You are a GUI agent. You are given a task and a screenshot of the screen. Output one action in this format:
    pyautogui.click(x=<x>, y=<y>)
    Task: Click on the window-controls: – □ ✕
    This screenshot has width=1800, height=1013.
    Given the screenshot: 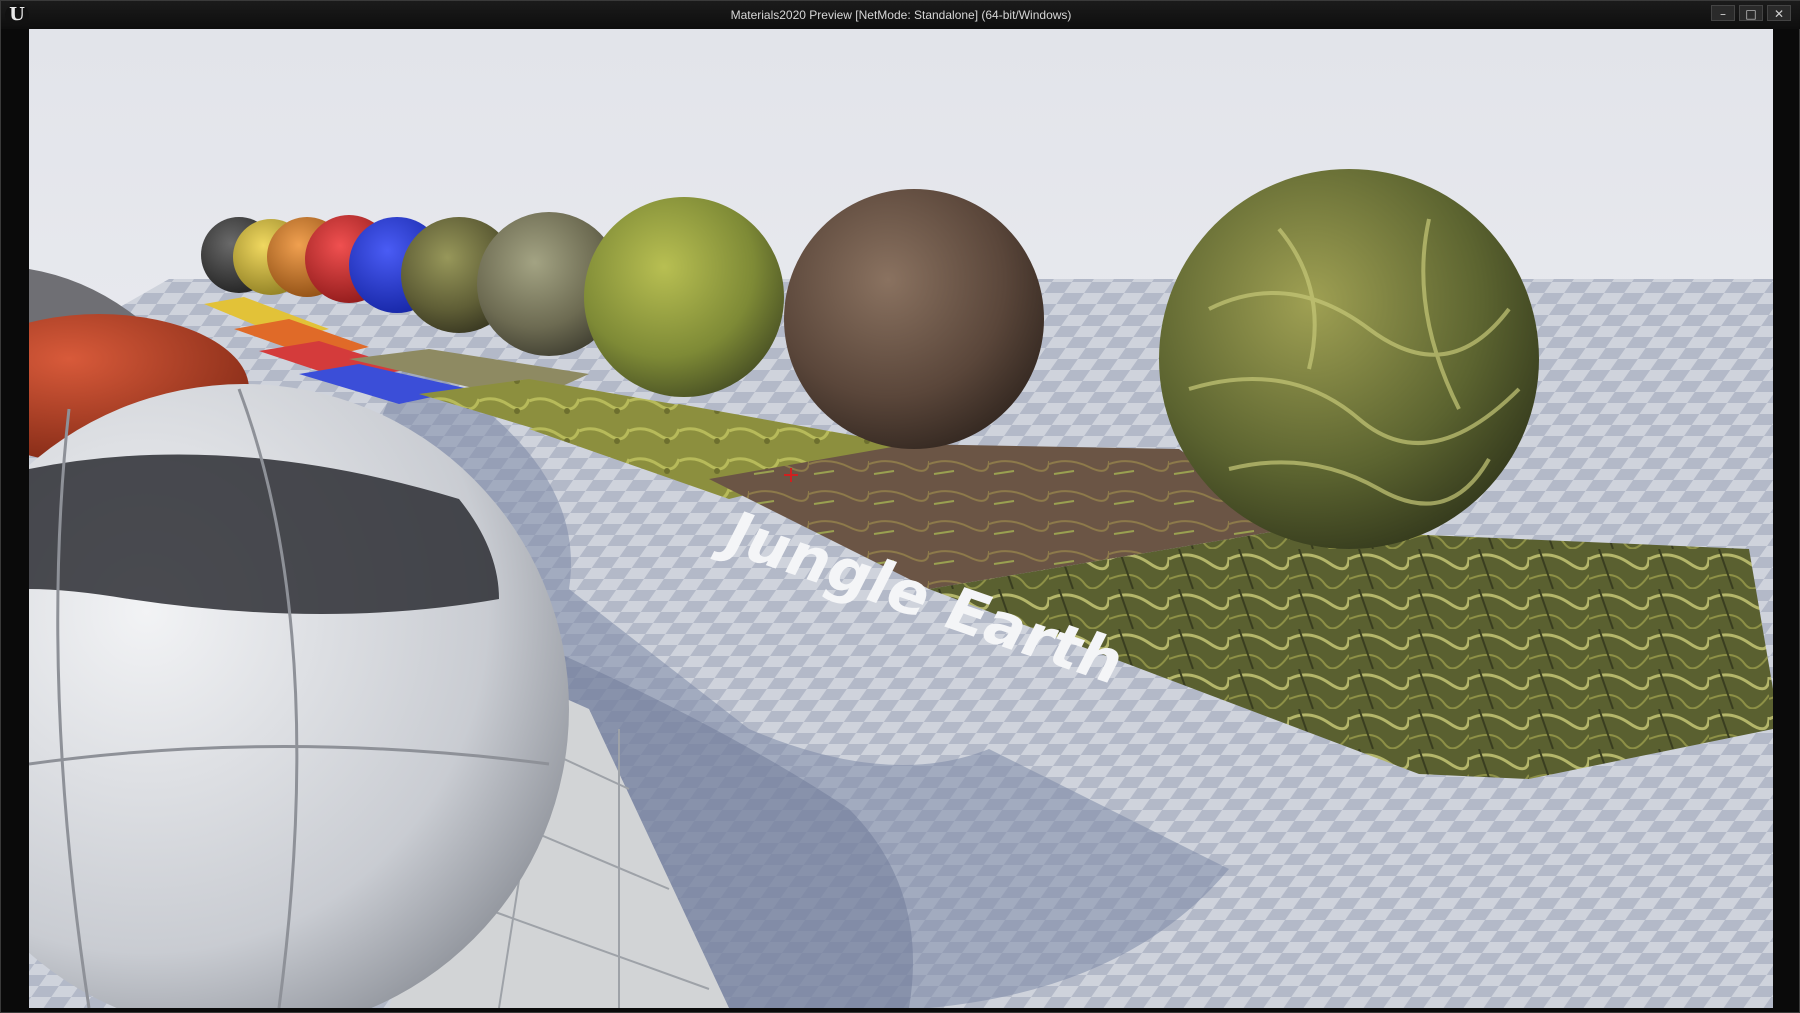 What is the action you would take?
    pyautogui.click(x=1751, y=14)
    